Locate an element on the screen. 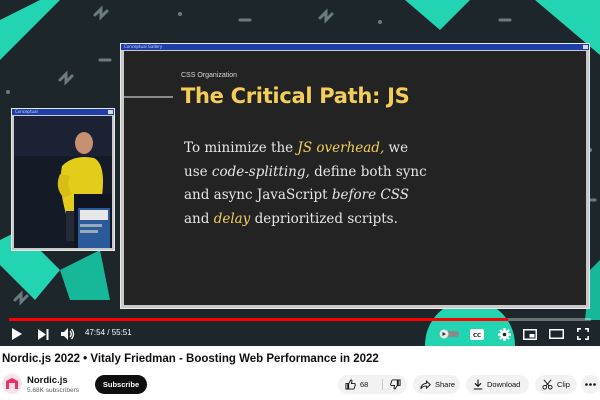 This screenshot has width=600, height=400. slide-line-3: and async JavaScript before CSS is located at coordinates (296, 195).